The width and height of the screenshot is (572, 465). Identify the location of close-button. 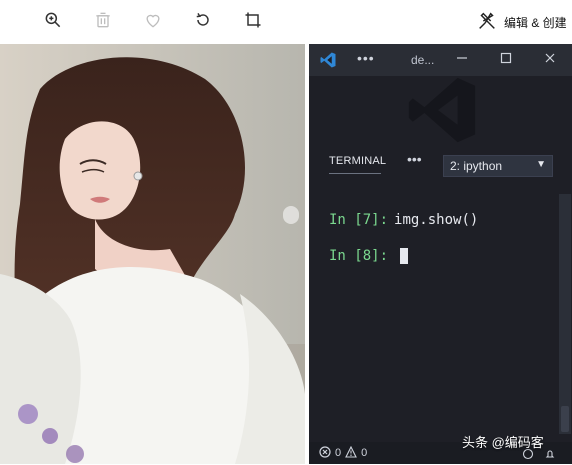
(550, 60).